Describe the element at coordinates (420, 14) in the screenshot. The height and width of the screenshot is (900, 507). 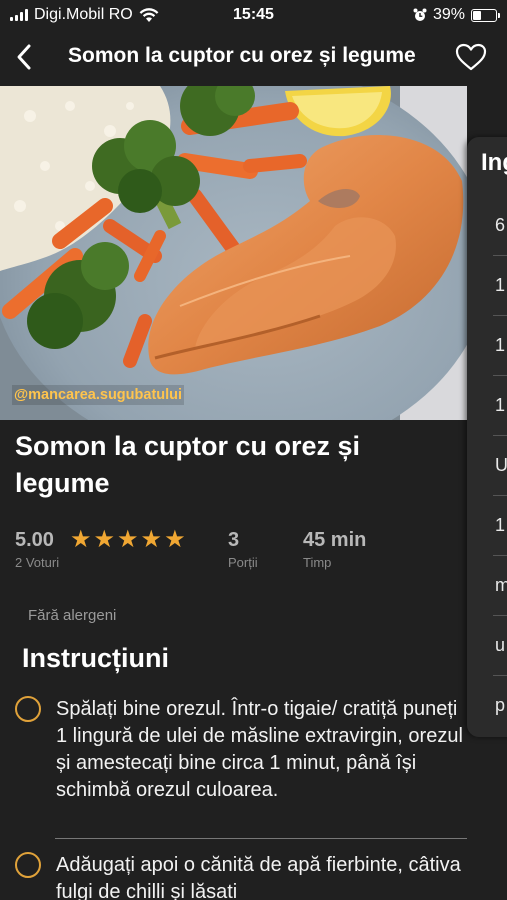
I see `alarm-icon` at that location.